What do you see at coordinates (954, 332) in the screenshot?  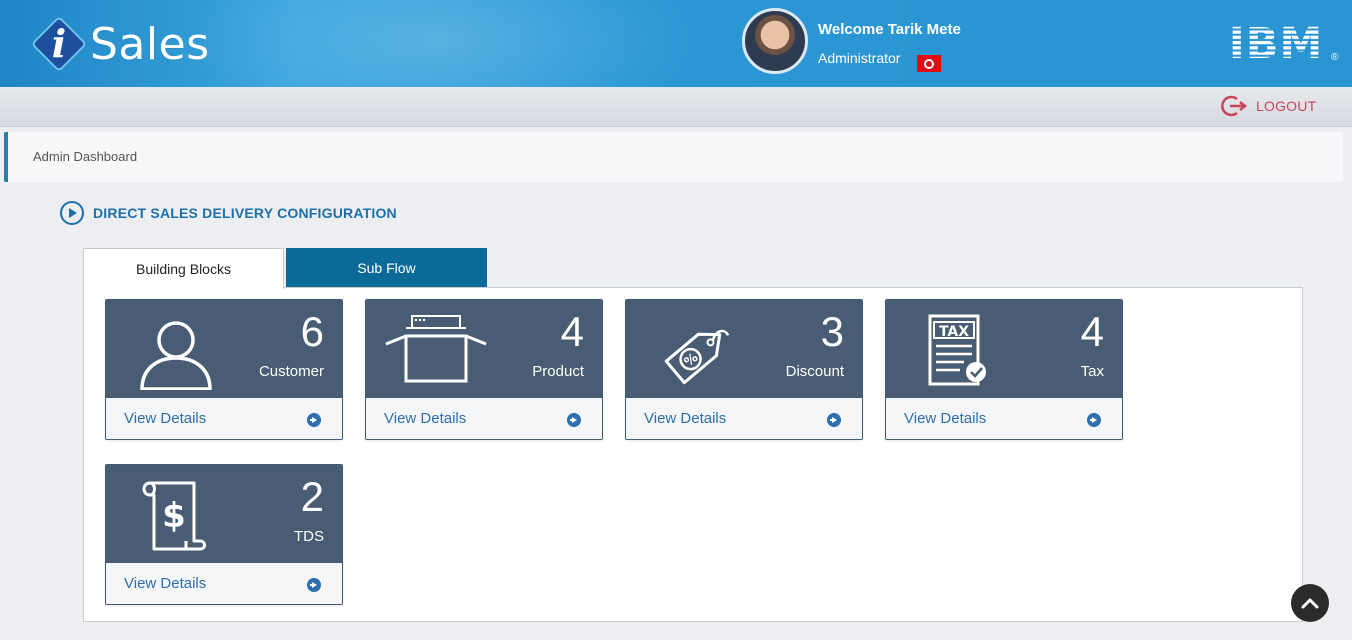 I see `svg-text: TAX` at bounding box center [954, 332].